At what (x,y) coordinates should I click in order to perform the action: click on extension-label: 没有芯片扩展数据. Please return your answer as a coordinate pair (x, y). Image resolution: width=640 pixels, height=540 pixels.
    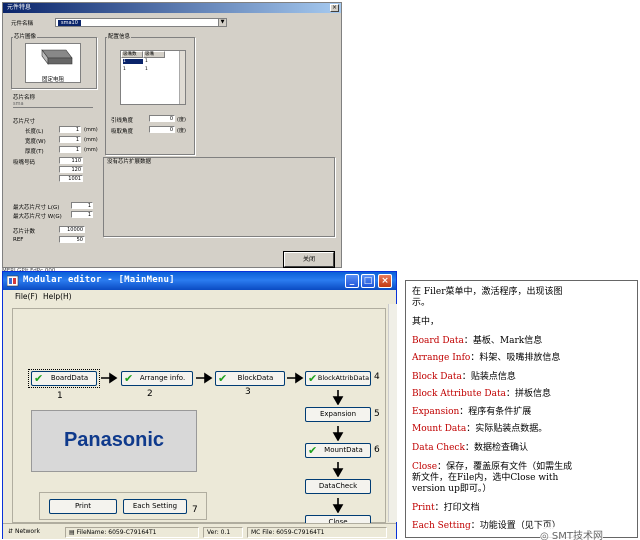
    Looking at the image, I should click on (129, 162).